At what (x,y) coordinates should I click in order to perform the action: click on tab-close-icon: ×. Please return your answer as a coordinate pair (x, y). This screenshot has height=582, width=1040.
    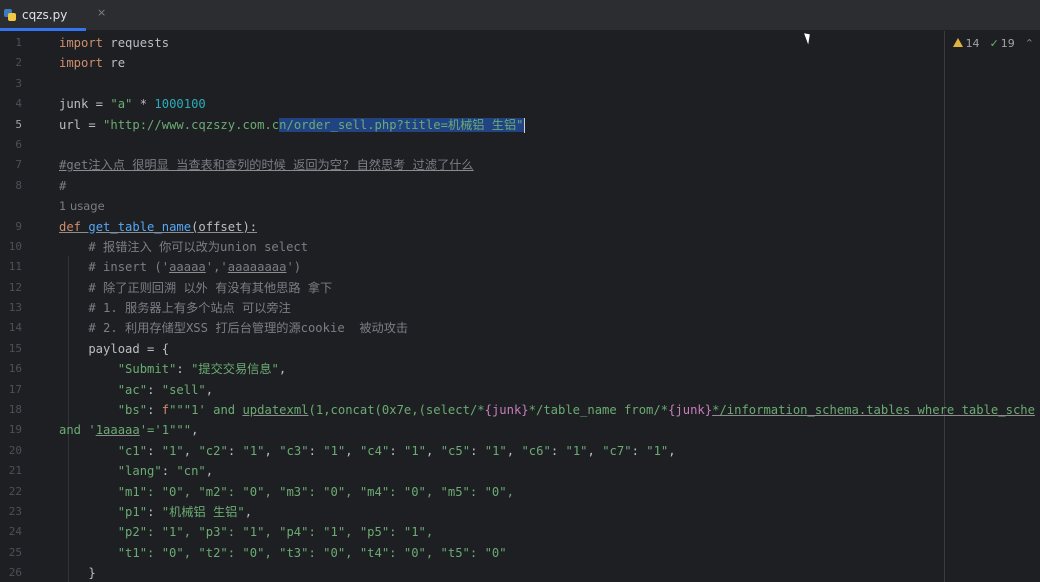
    Looking at the image, I should click on (101, 12).